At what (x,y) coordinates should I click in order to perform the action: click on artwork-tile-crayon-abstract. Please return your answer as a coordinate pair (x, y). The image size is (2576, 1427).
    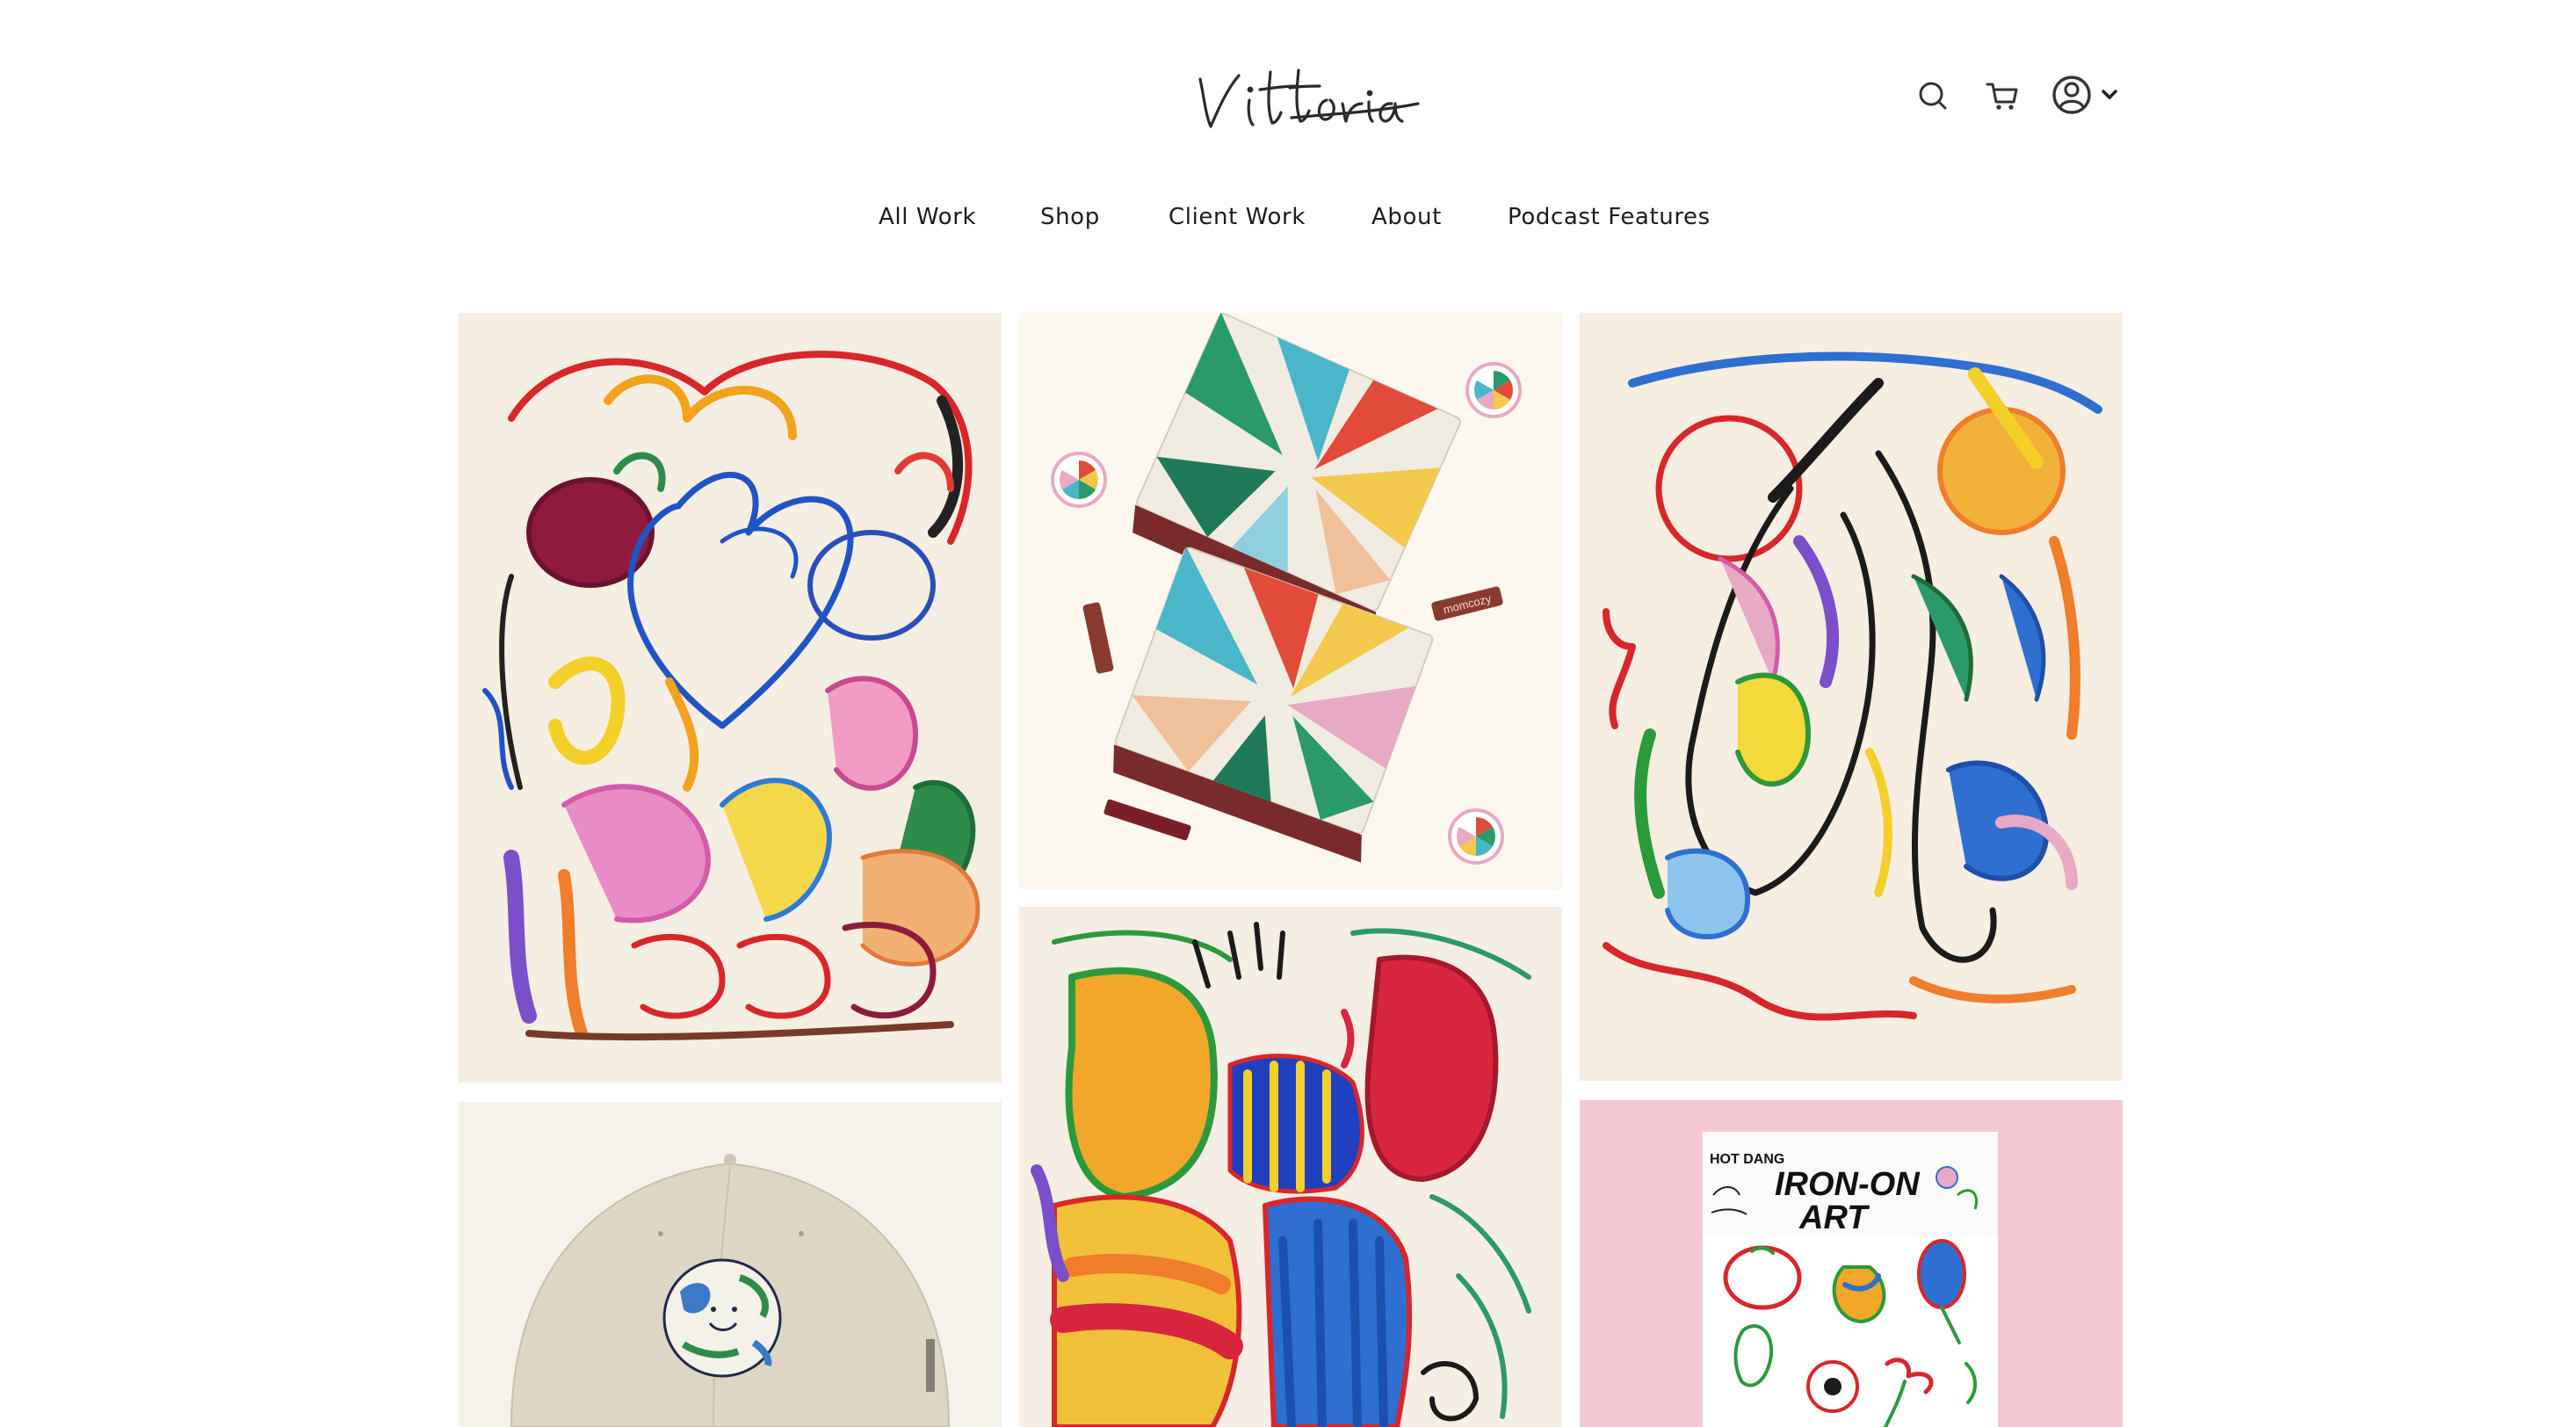
    Looking at the image, I should click on (1851, 697).